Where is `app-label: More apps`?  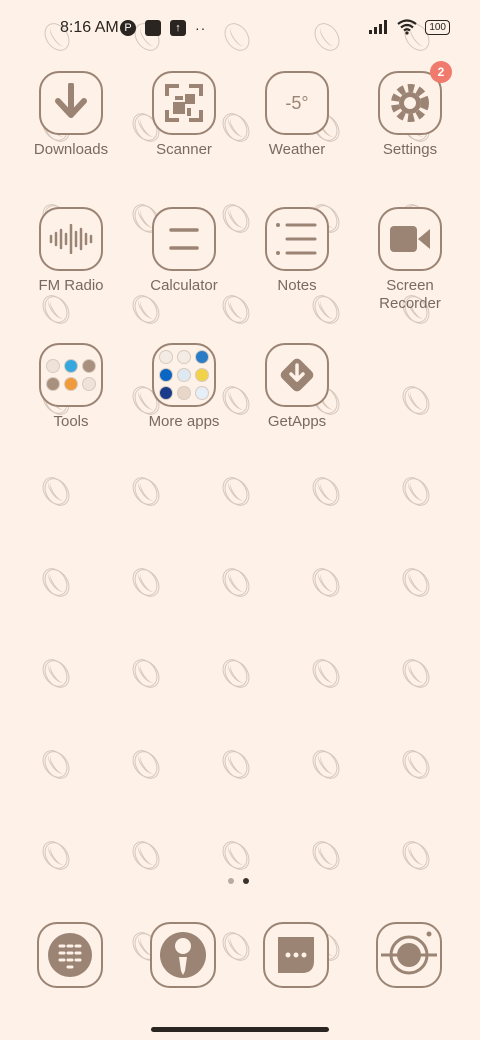
app-label: More apps is located at coordinates (184, 421).